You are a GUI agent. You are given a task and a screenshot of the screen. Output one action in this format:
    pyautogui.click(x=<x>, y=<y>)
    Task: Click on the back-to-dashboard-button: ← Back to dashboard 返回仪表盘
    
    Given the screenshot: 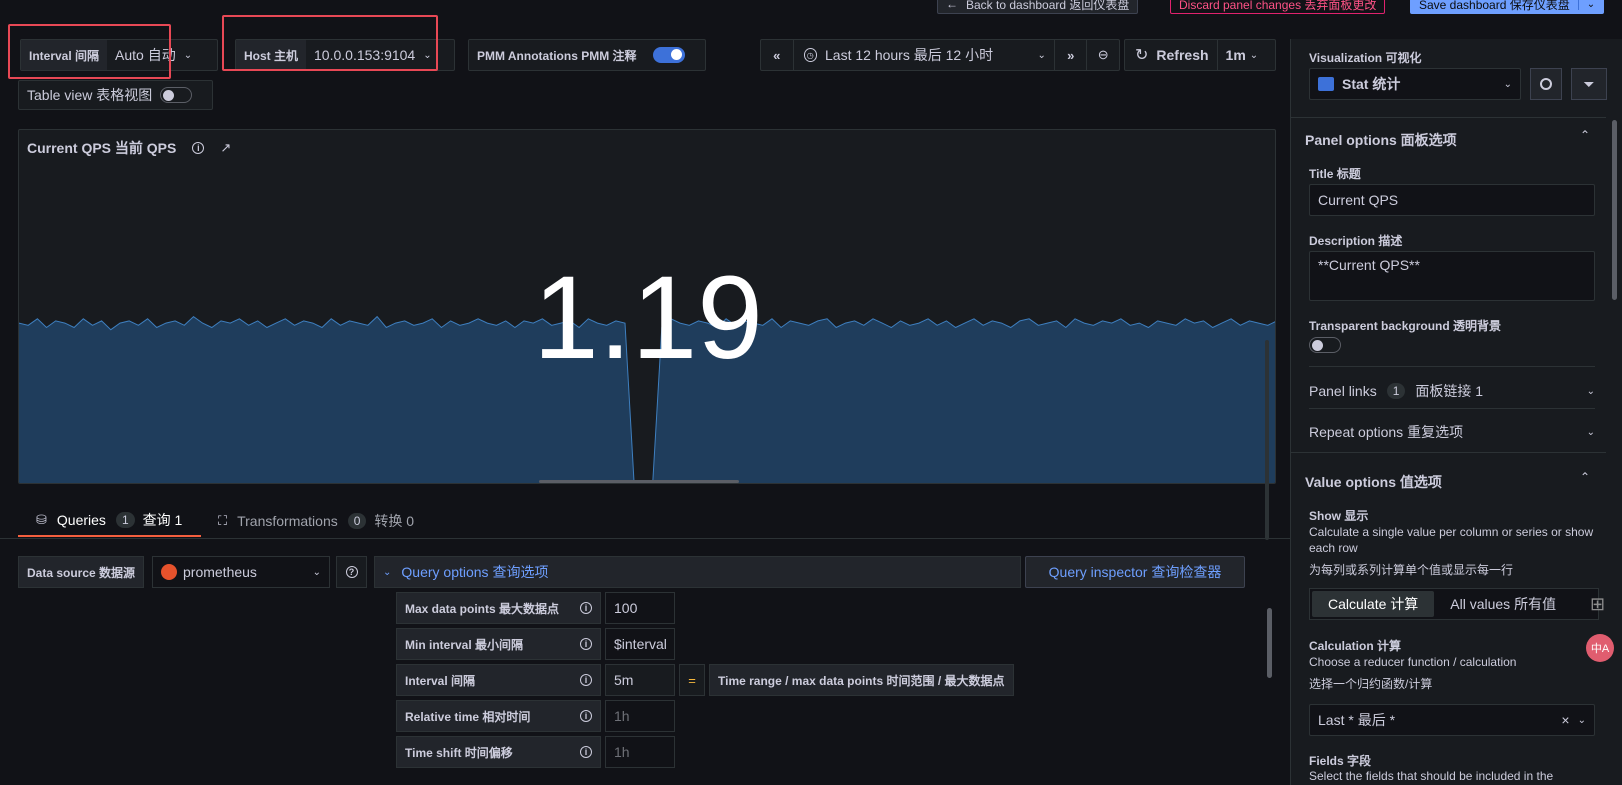 What is the action you would take?
    pyautogui.click(x=1038, y=7)
    